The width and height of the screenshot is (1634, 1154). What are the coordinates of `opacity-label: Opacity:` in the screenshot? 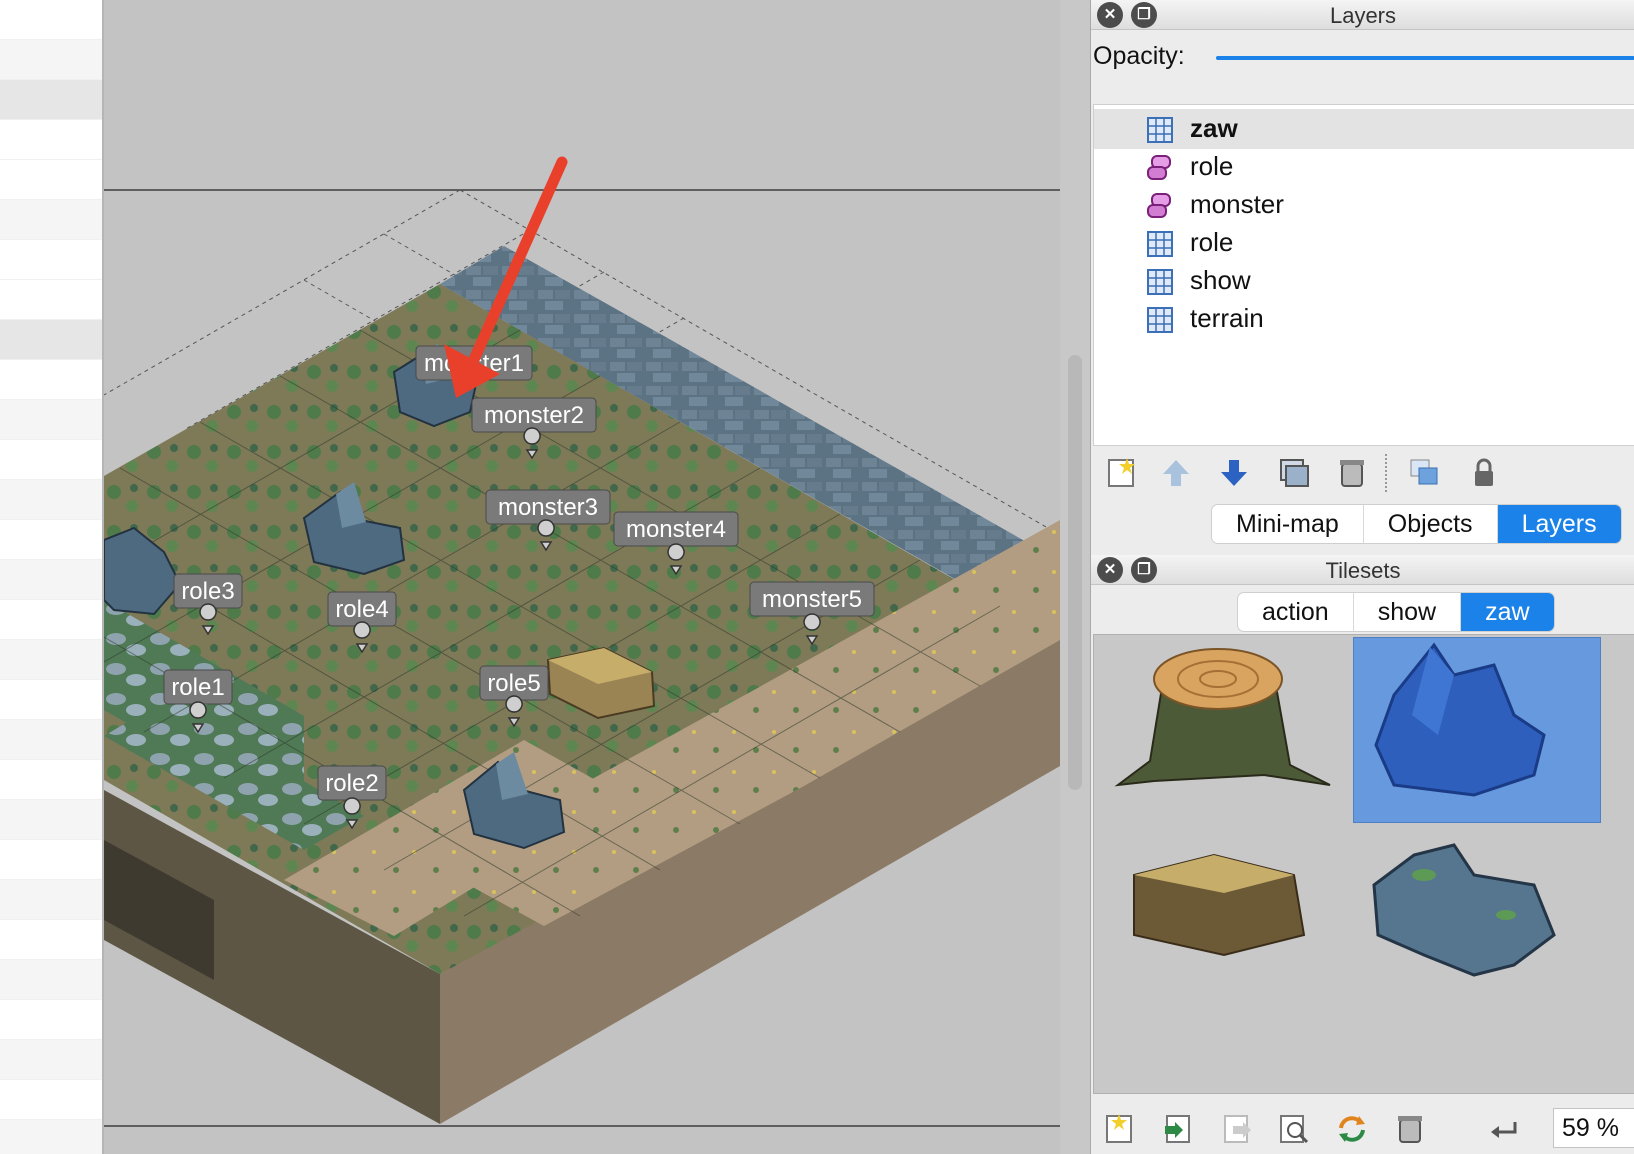 It's located at (1139, 56).